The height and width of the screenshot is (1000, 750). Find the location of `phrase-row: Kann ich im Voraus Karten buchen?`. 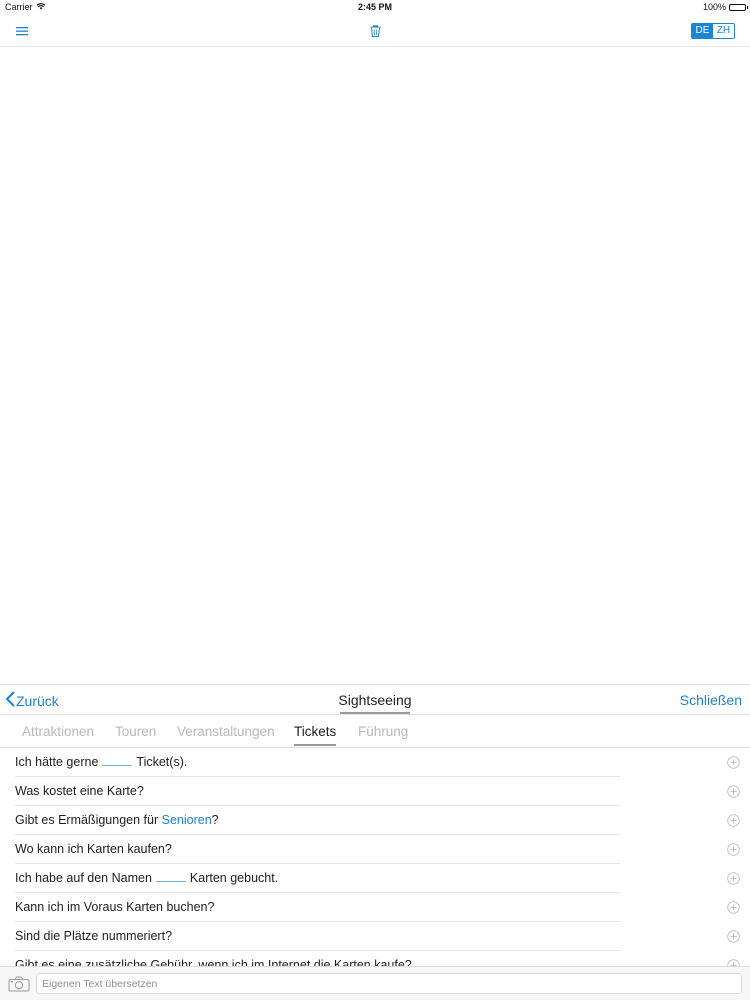

phrase-row: Kann ich im Voraus Karten buchen? is located at coordinates (375, 907).